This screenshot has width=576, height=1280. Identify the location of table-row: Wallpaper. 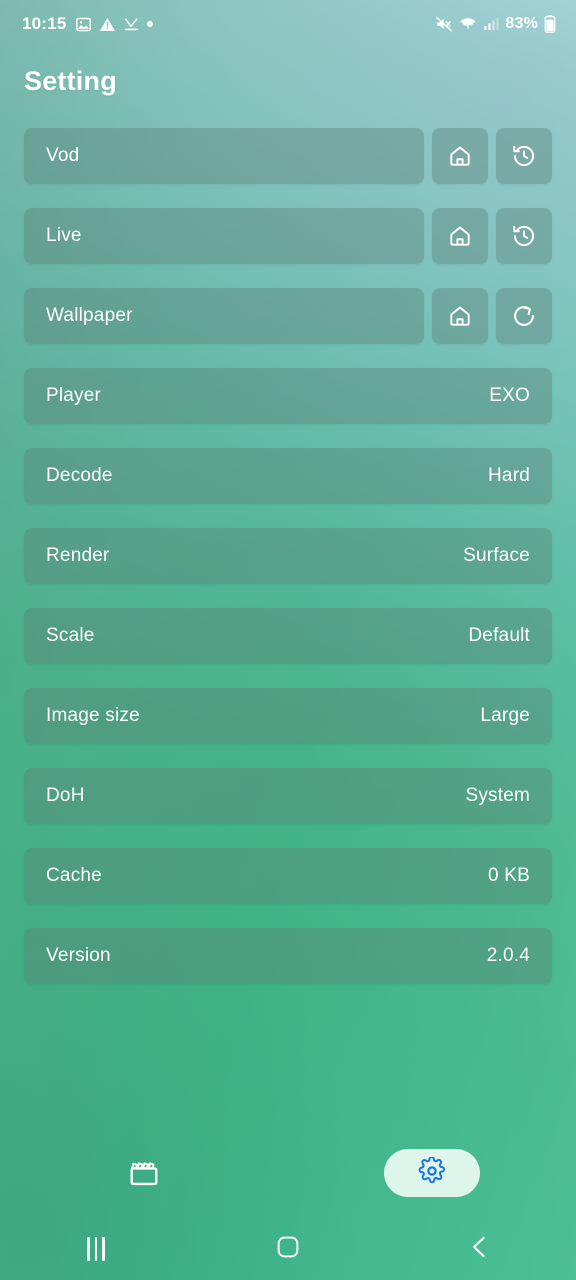
(288, 316).